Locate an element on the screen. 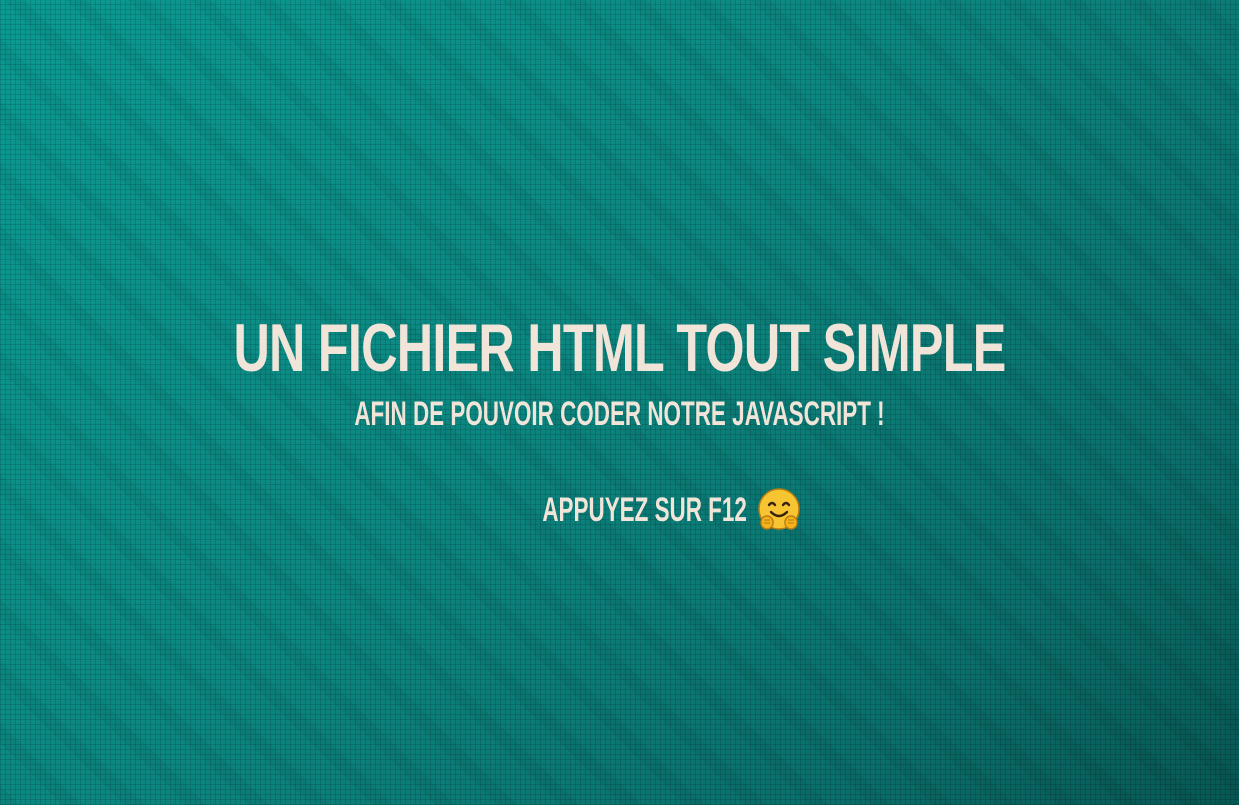 The width and height of the screenshot is (1239, 805). hint-text: APPUYEZ SUR F12 is located at coordinates (644, 510).